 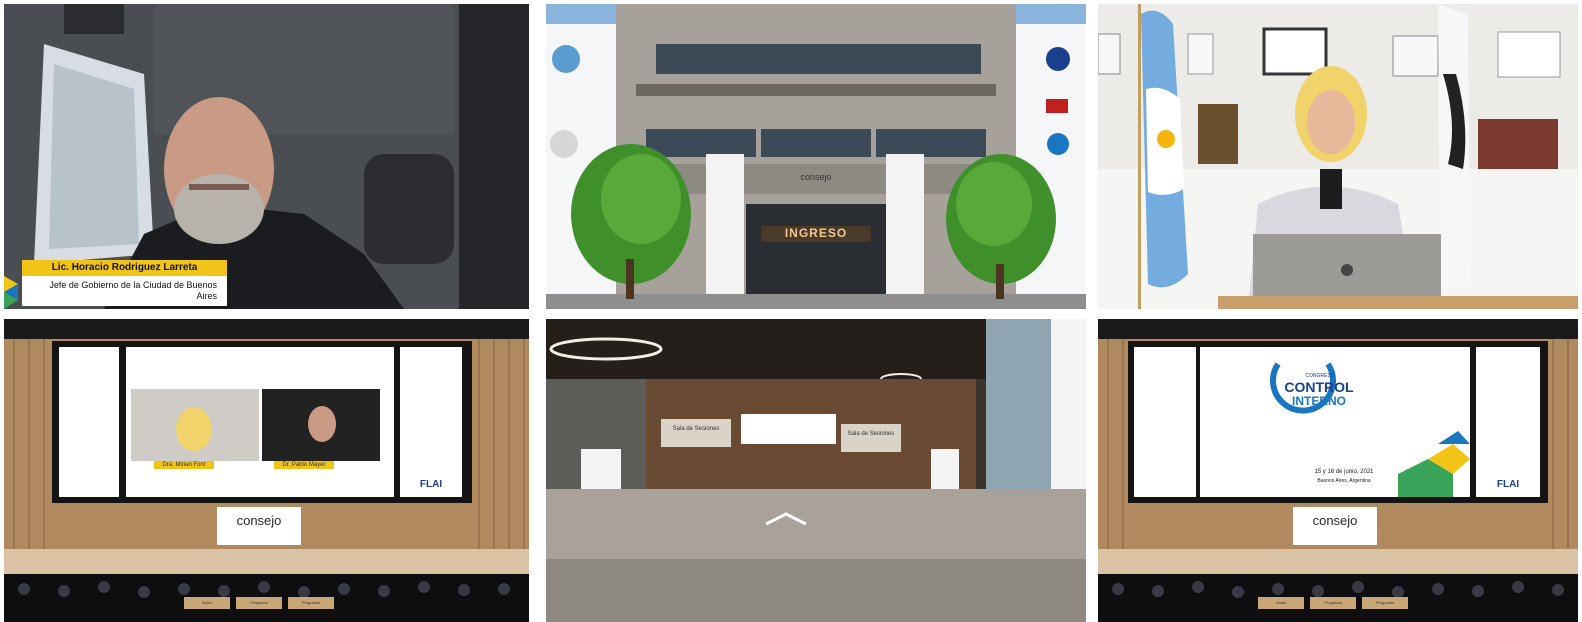 What do you see at coordinates (871, 434) in the screenshot?
I see `lobby-sign-2: Sala de Sesiones` at bounding box center [871, 434].